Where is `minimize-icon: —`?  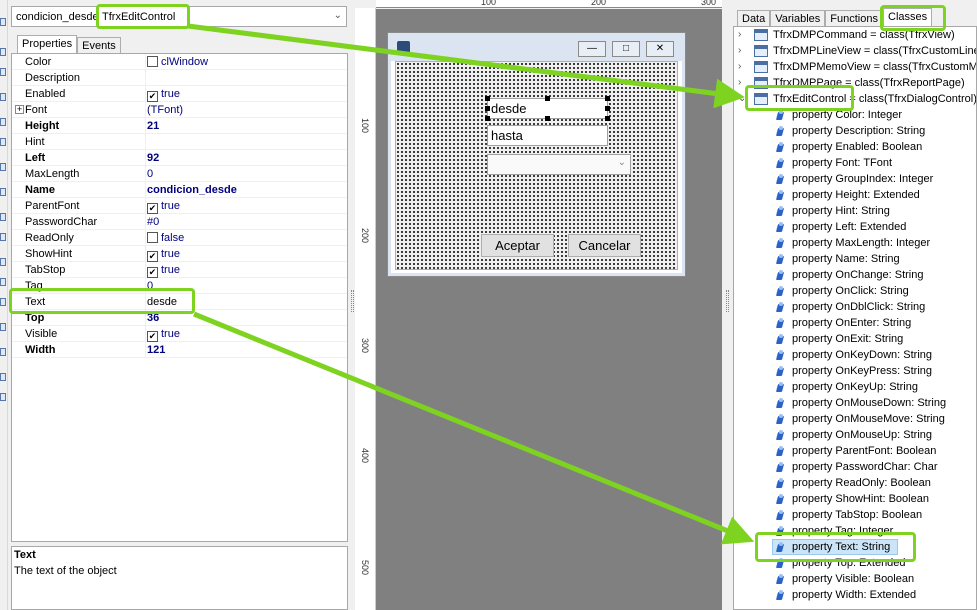 minimize-icon: — is located at coordinates (592, 49).